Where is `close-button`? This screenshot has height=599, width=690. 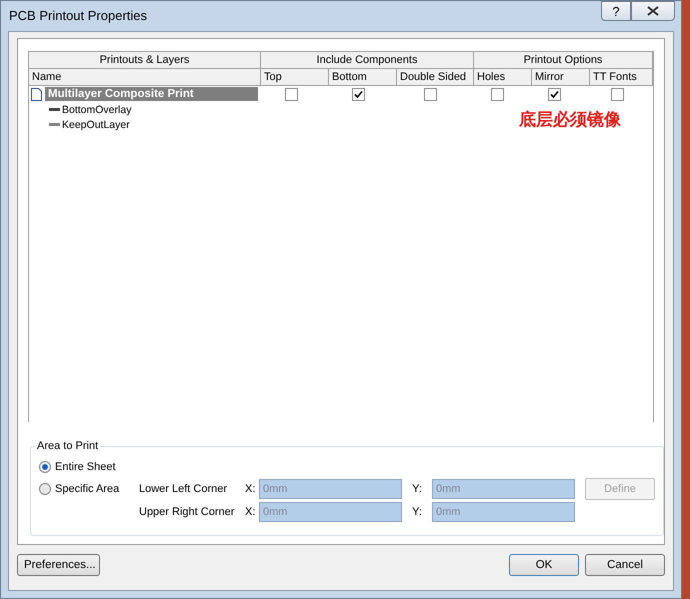
close-button is located at coordinates (653, 11).